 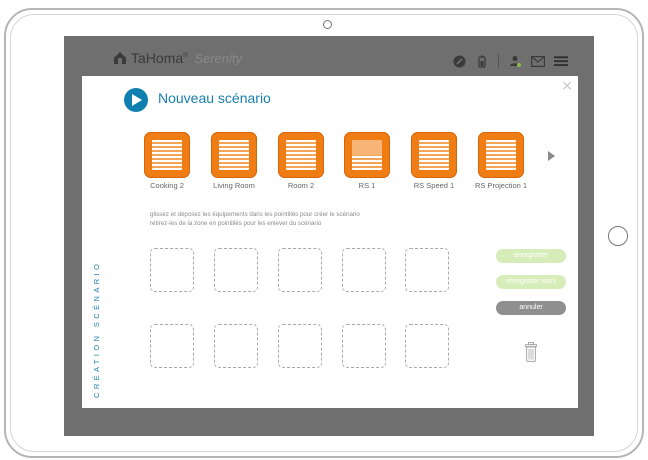 What do you see at coordinates (567, 86) in the screenshot?
I see `close-icon: ×` at bounding box center [567, 86].